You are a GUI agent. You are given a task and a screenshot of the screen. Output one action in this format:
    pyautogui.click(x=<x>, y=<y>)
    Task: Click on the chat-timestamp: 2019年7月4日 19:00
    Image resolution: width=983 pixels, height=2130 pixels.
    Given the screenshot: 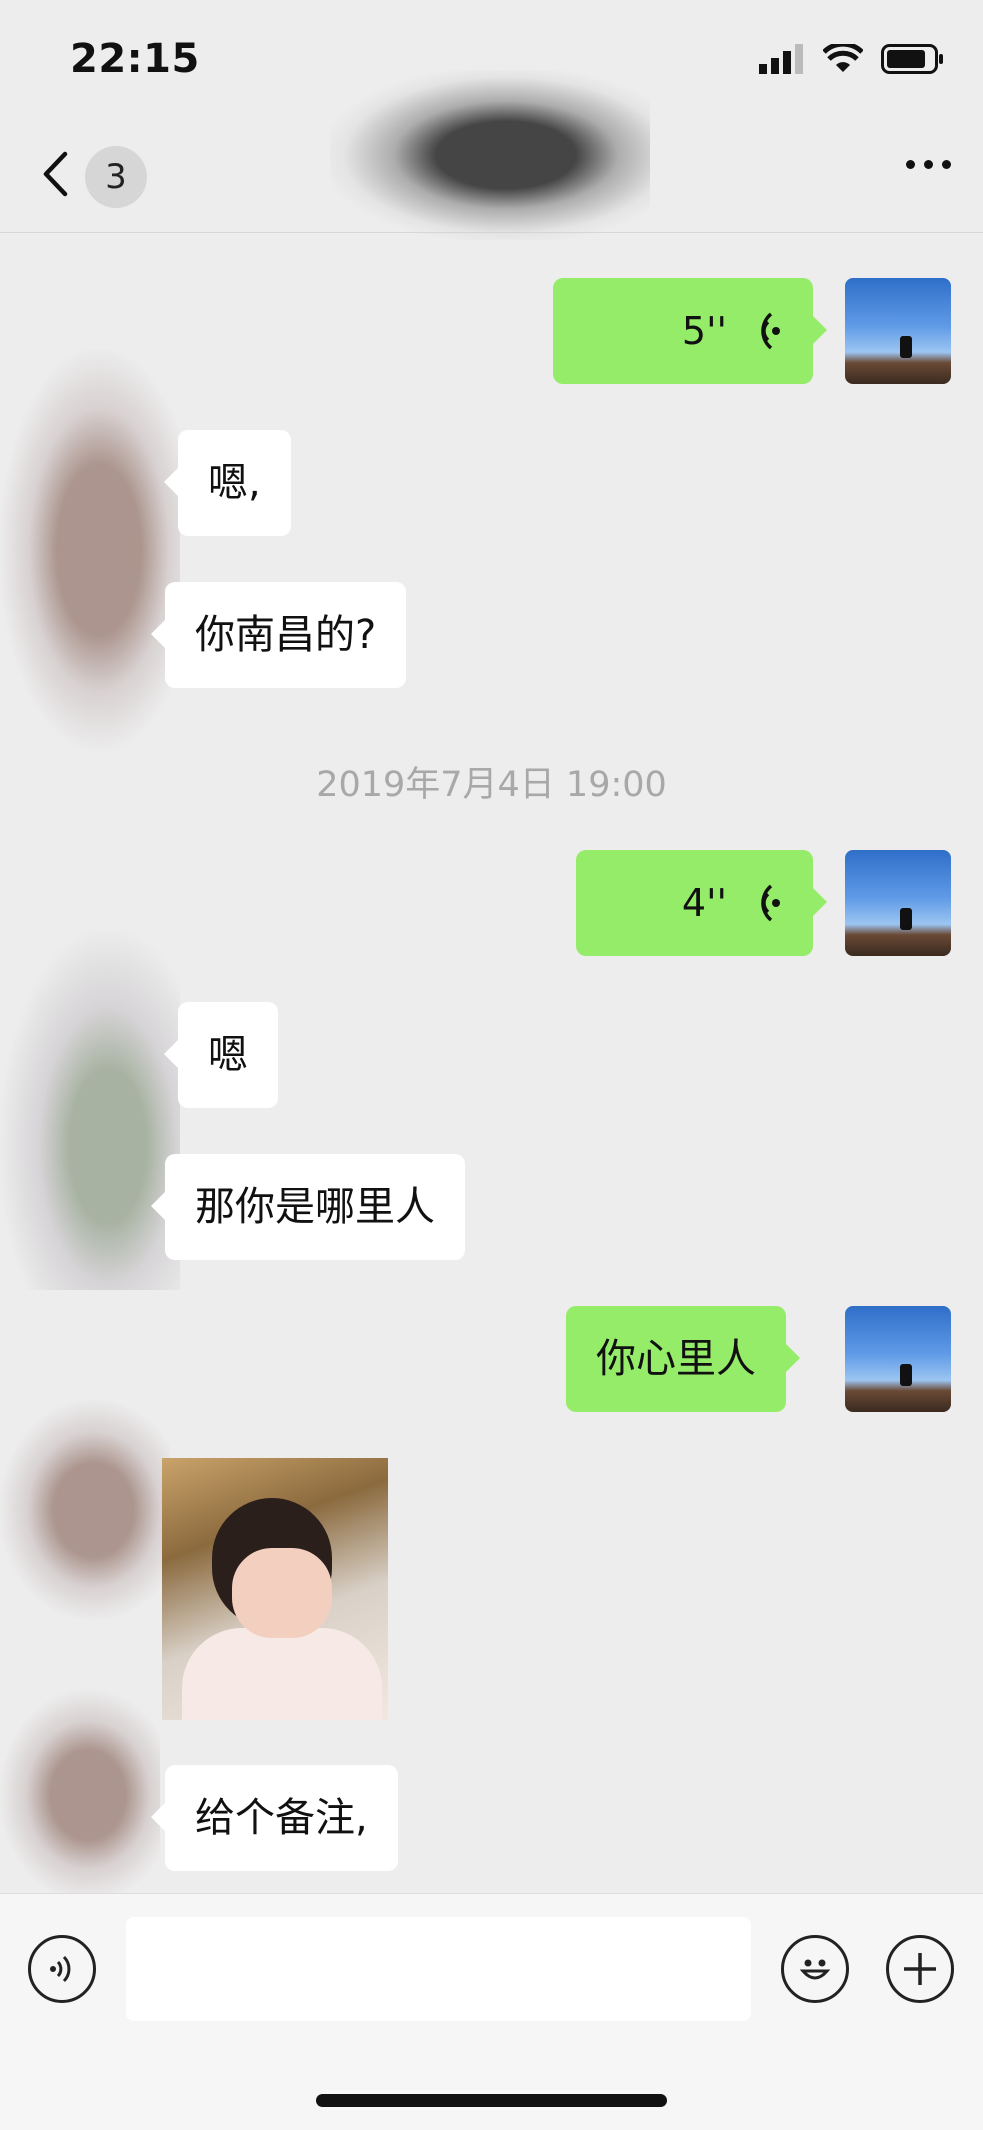 What is the action you would take?
    pyautogui.click(x=491, y=785)
    